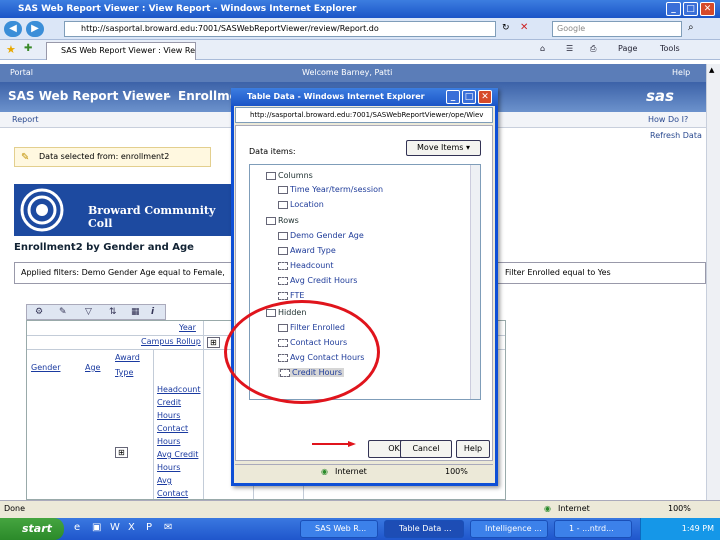 This screenshot has height=540, width=720. Describe the element at coordinates (88, 312) in the screenshot. I see `filter-icon: ▽` at that location.